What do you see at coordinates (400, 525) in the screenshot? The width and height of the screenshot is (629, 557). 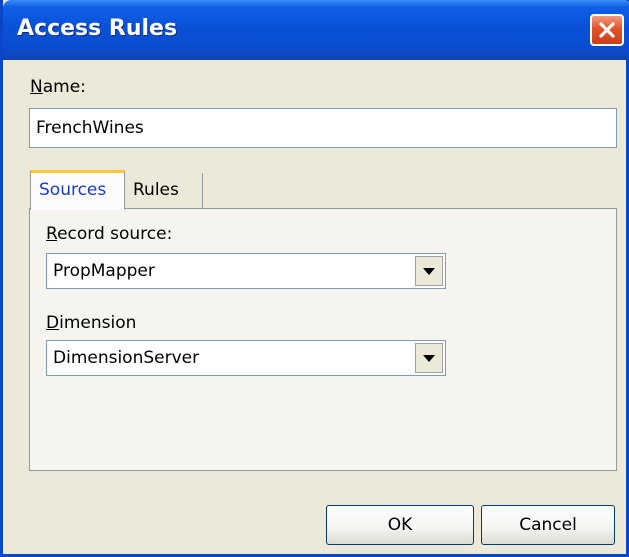 I see `ok-button: OK` at bounding box center [400, 525].